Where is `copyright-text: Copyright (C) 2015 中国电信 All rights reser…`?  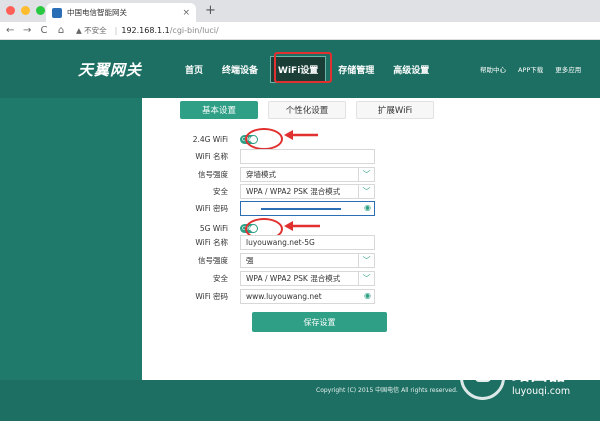 copyright-text: Copyright (C) 2015 中国电信 All rights reser… is located at coordinates (387, 390).